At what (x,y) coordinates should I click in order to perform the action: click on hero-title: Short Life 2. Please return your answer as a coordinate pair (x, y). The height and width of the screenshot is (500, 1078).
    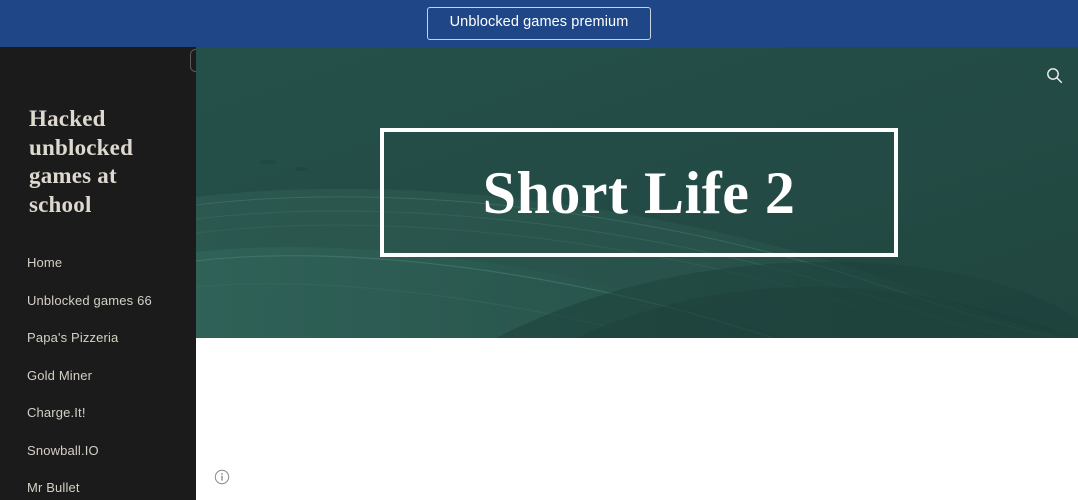
    Looking at the image, I should click on (639, 192).